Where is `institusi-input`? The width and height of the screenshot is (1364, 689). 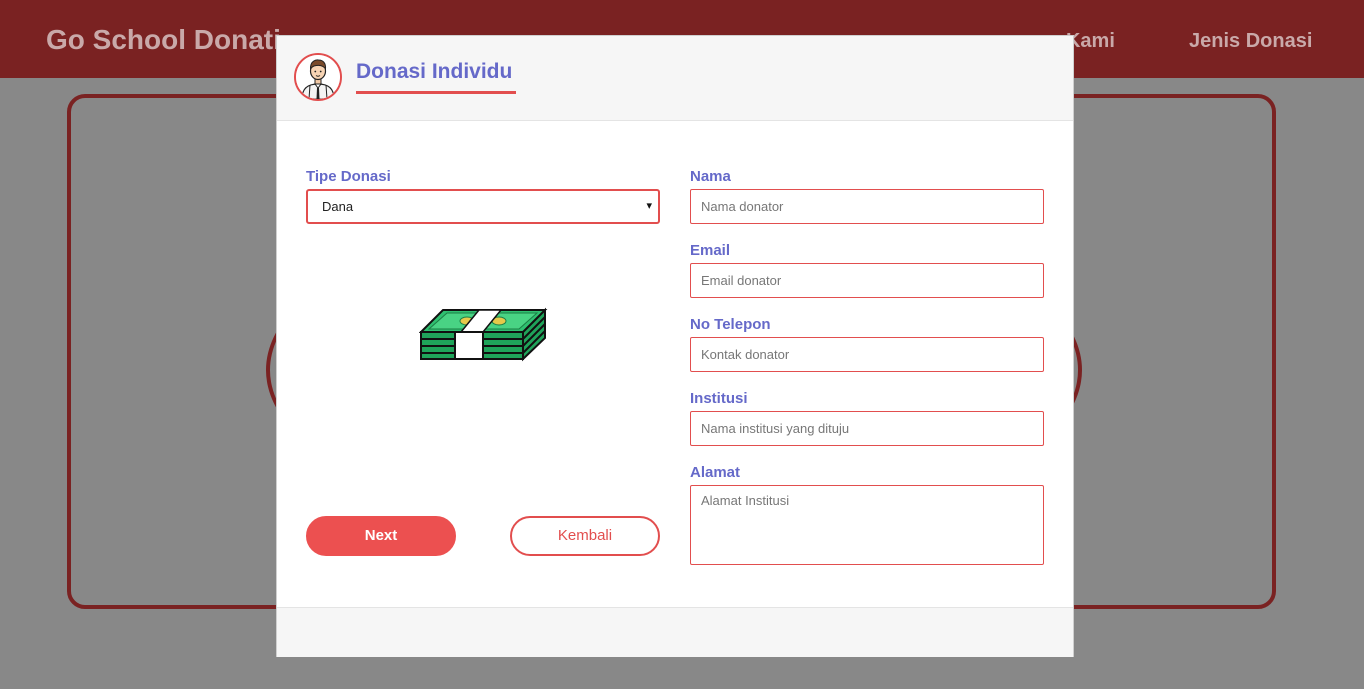 institusi-input is located at coordinates (867, 428).